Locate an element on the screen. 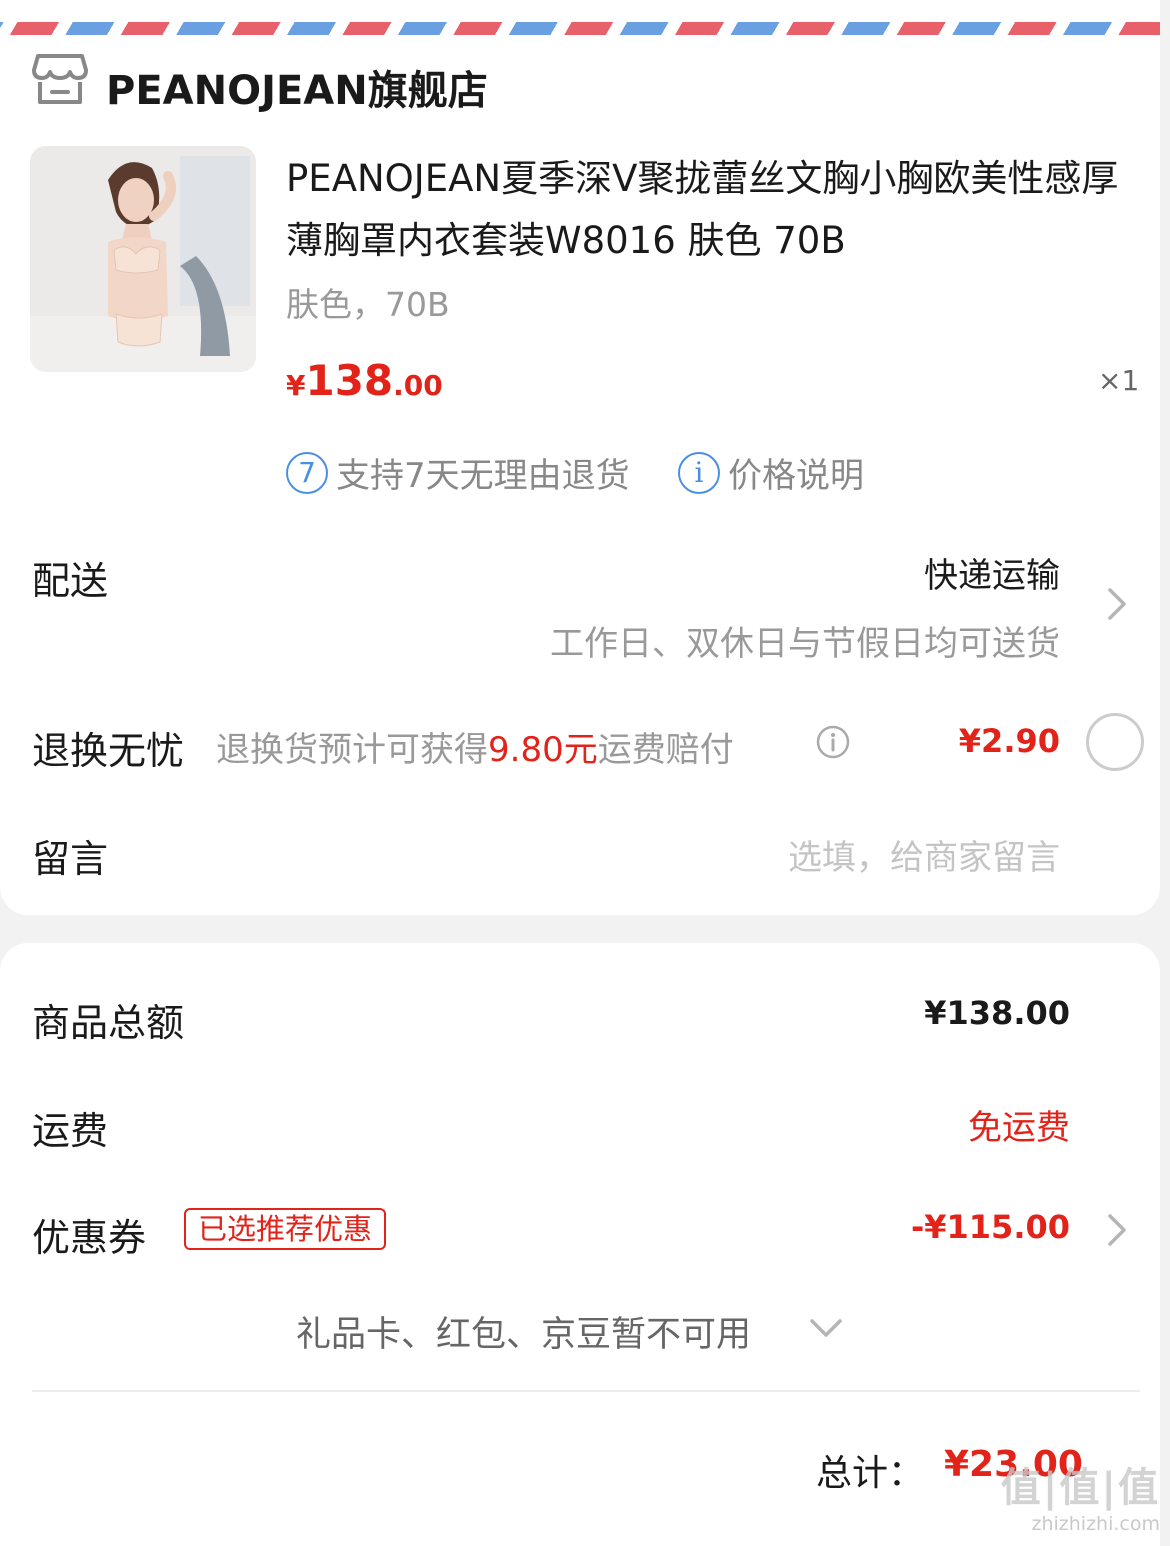 This screenshot has height=1546, width=1170. product-photo-illustration is located at coordinates (143, 259).